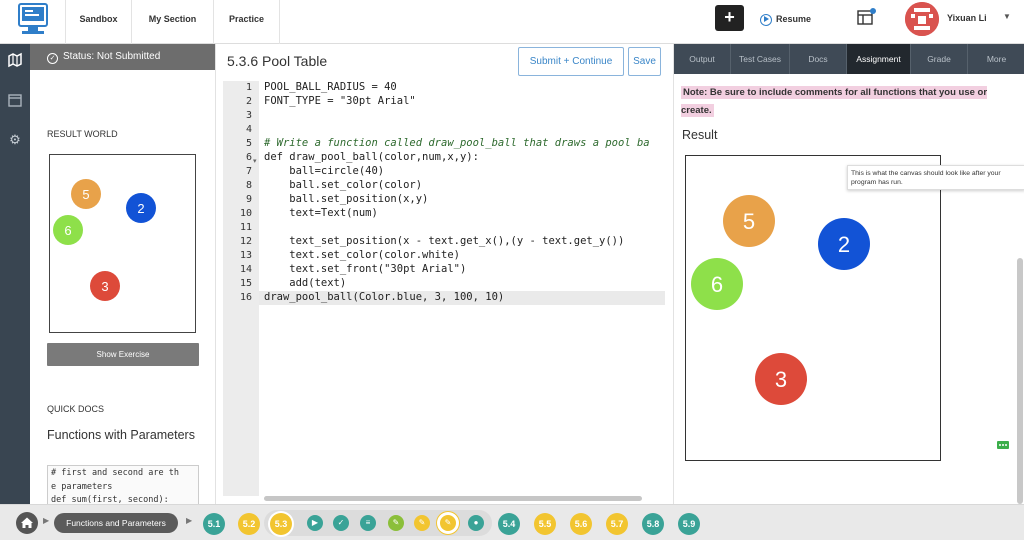 This screenshot has height=540, width=1024. What do you see at coordinates (729, 18) in the screenshot?
I see `create-plus-button: +` at bounding box center [729, 18].